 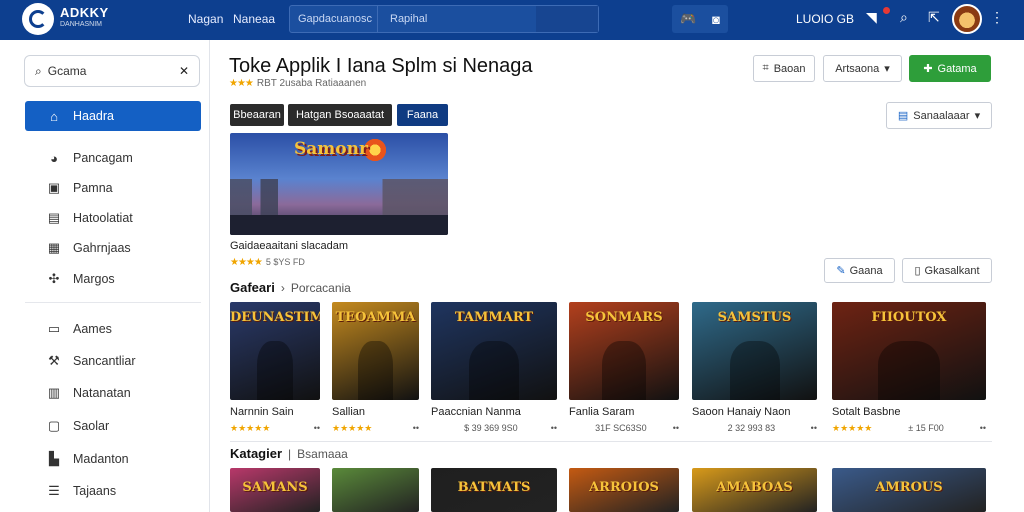 What do you see at coordinates (926, 428) in the screenshot?
I see `game-stats: ± 15 F00` at bounding box center [926, 428].